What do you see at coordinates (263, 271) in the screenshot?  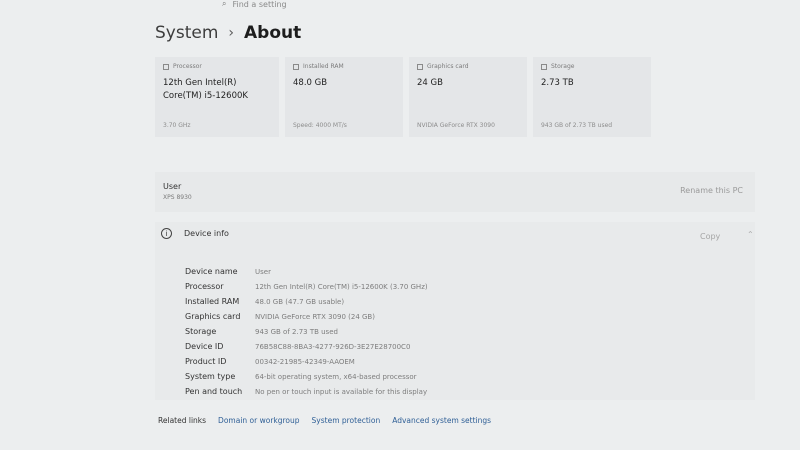 I see `spec-value: User` at bounding box center [263, 271].